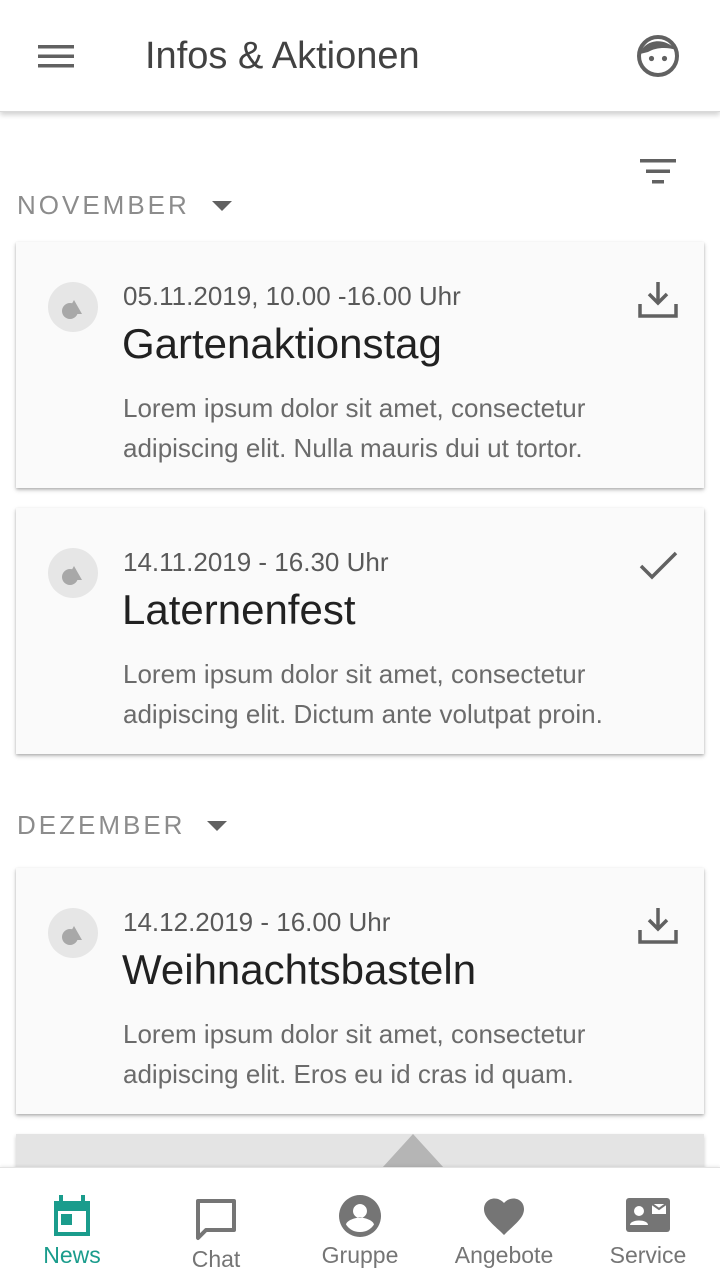 This screenshot has height=1280, width=720. What do you see at coordinates (101, 825) in the screenshot?
I see `section-label: DEZEMBER` at bounding box center [101, 825].